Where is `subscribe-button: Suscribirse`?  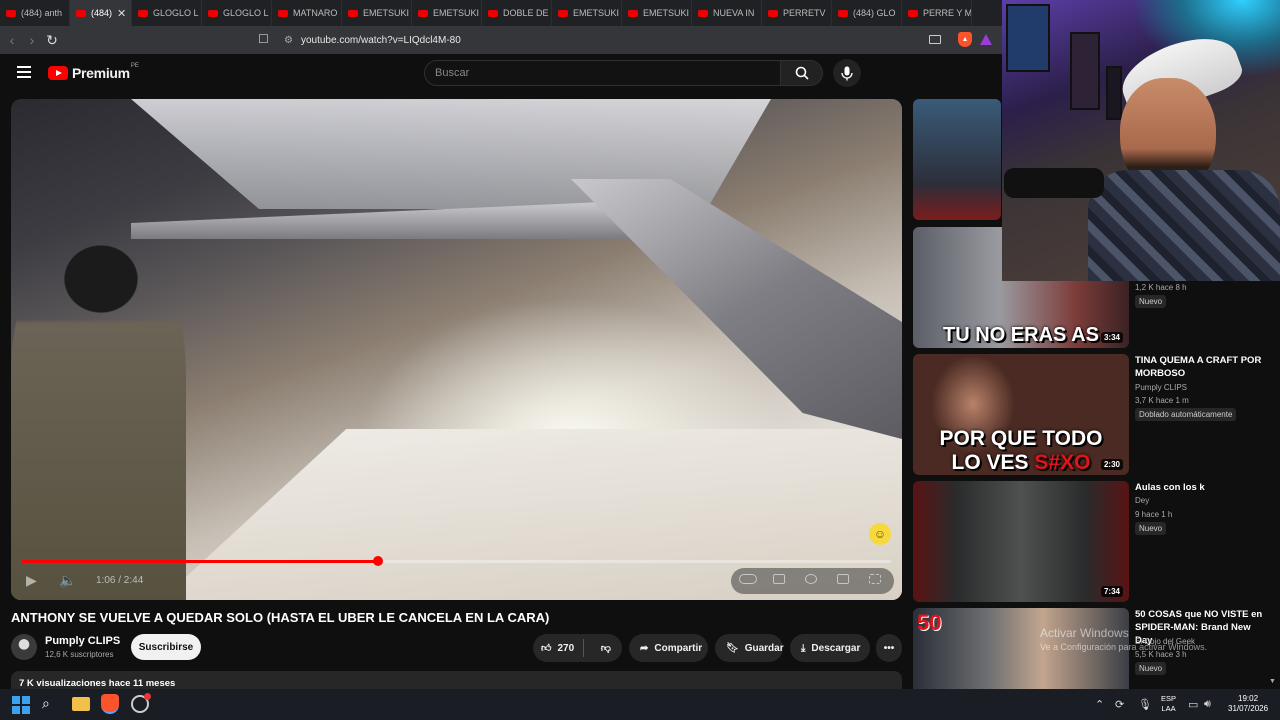
subscribe-button: Suscribirse is located at coordinates (166, 647).